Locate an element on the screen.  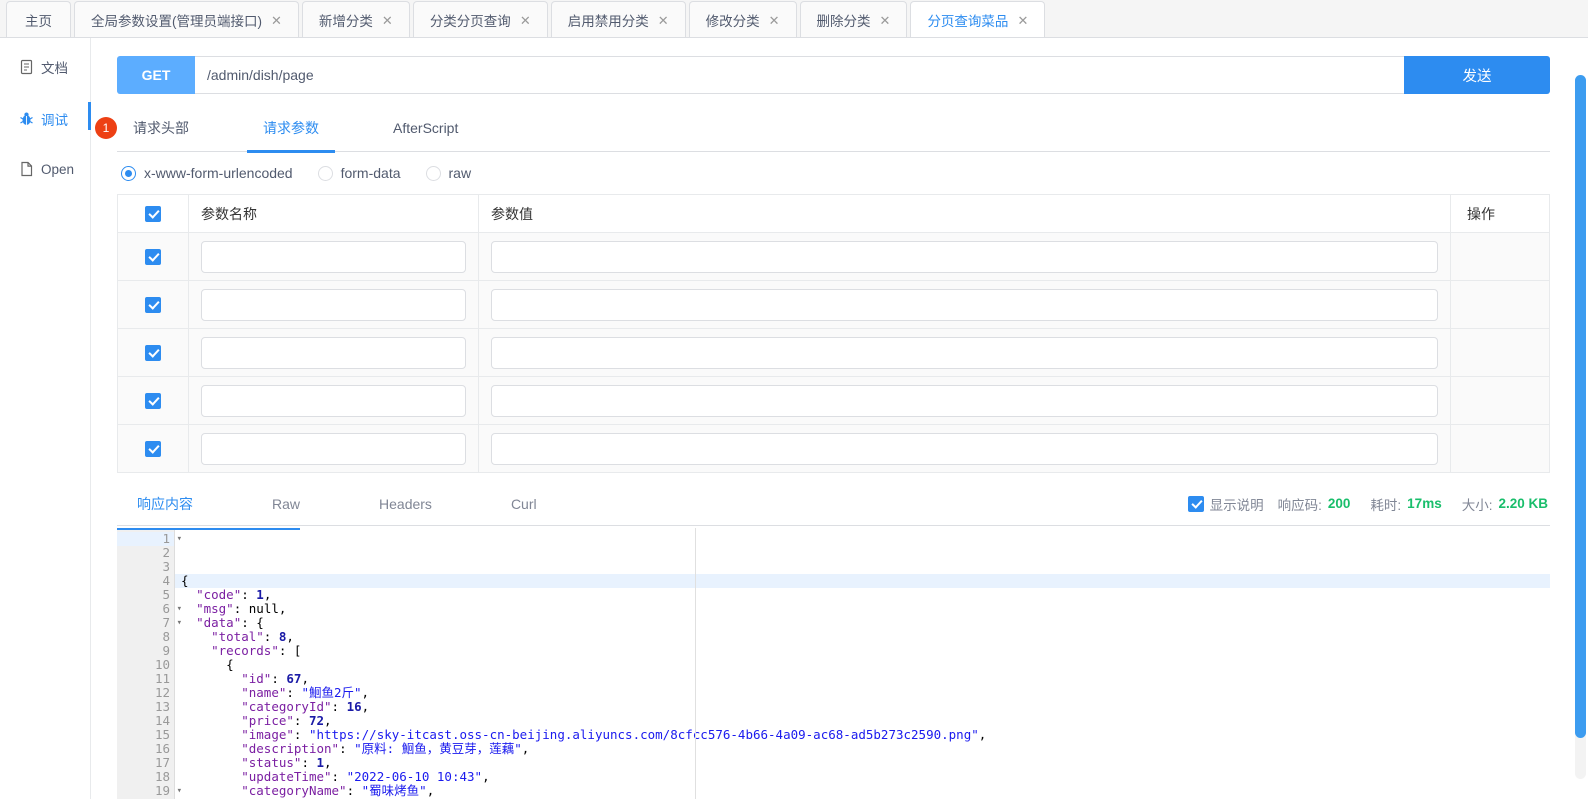
browser-tab: 分类分页查询 ✕ is located at coordinates (480, 19).